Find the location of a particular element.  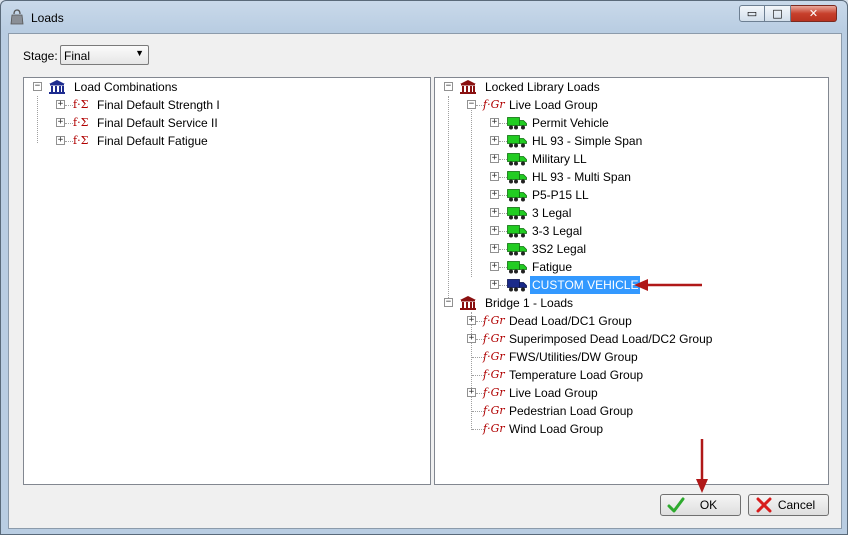

tree-node-vehicle: + Military LL is located at coordinates (630, 159).